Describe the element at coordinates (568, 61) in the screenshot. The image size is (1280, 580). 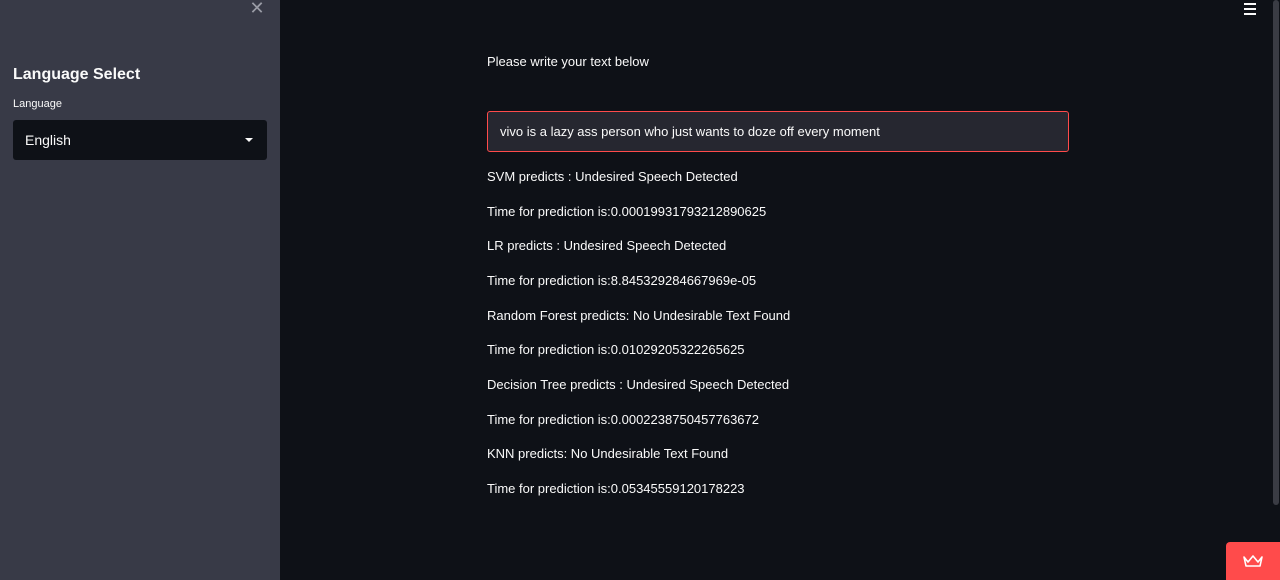
I see `input-prompt-label: Please write your text below` at that location.